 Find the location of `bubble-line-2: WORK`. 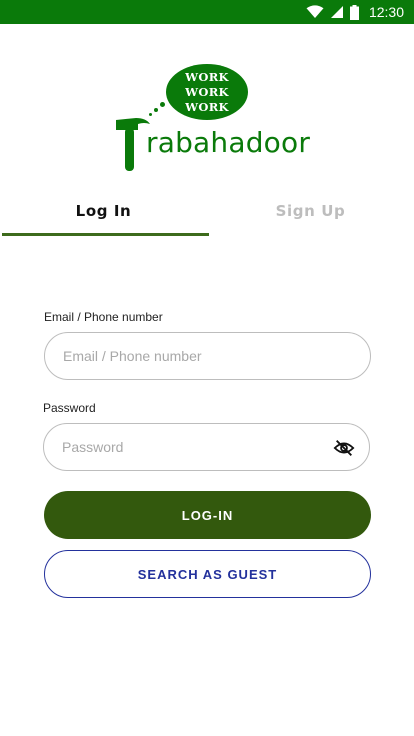

bubble-line-2: WORK is located at coordinates (207, 91).